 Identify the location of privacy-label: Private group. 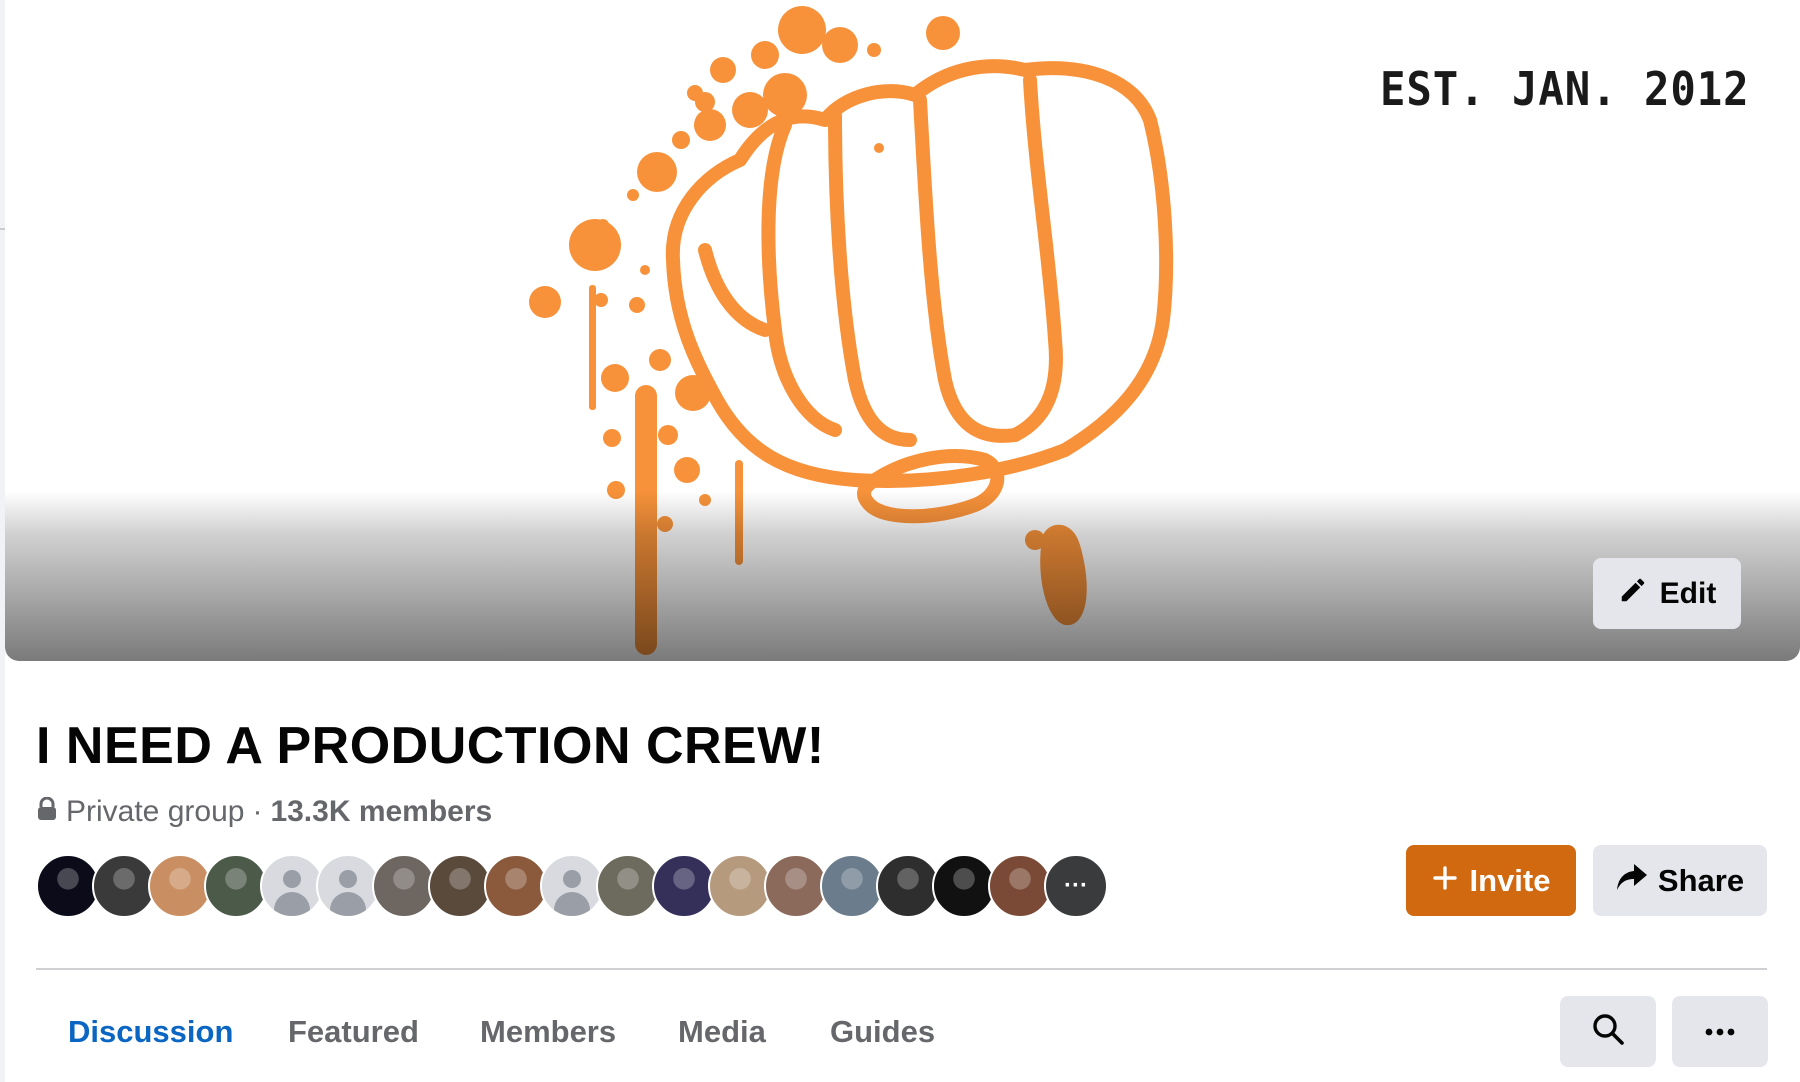
(155, 812).